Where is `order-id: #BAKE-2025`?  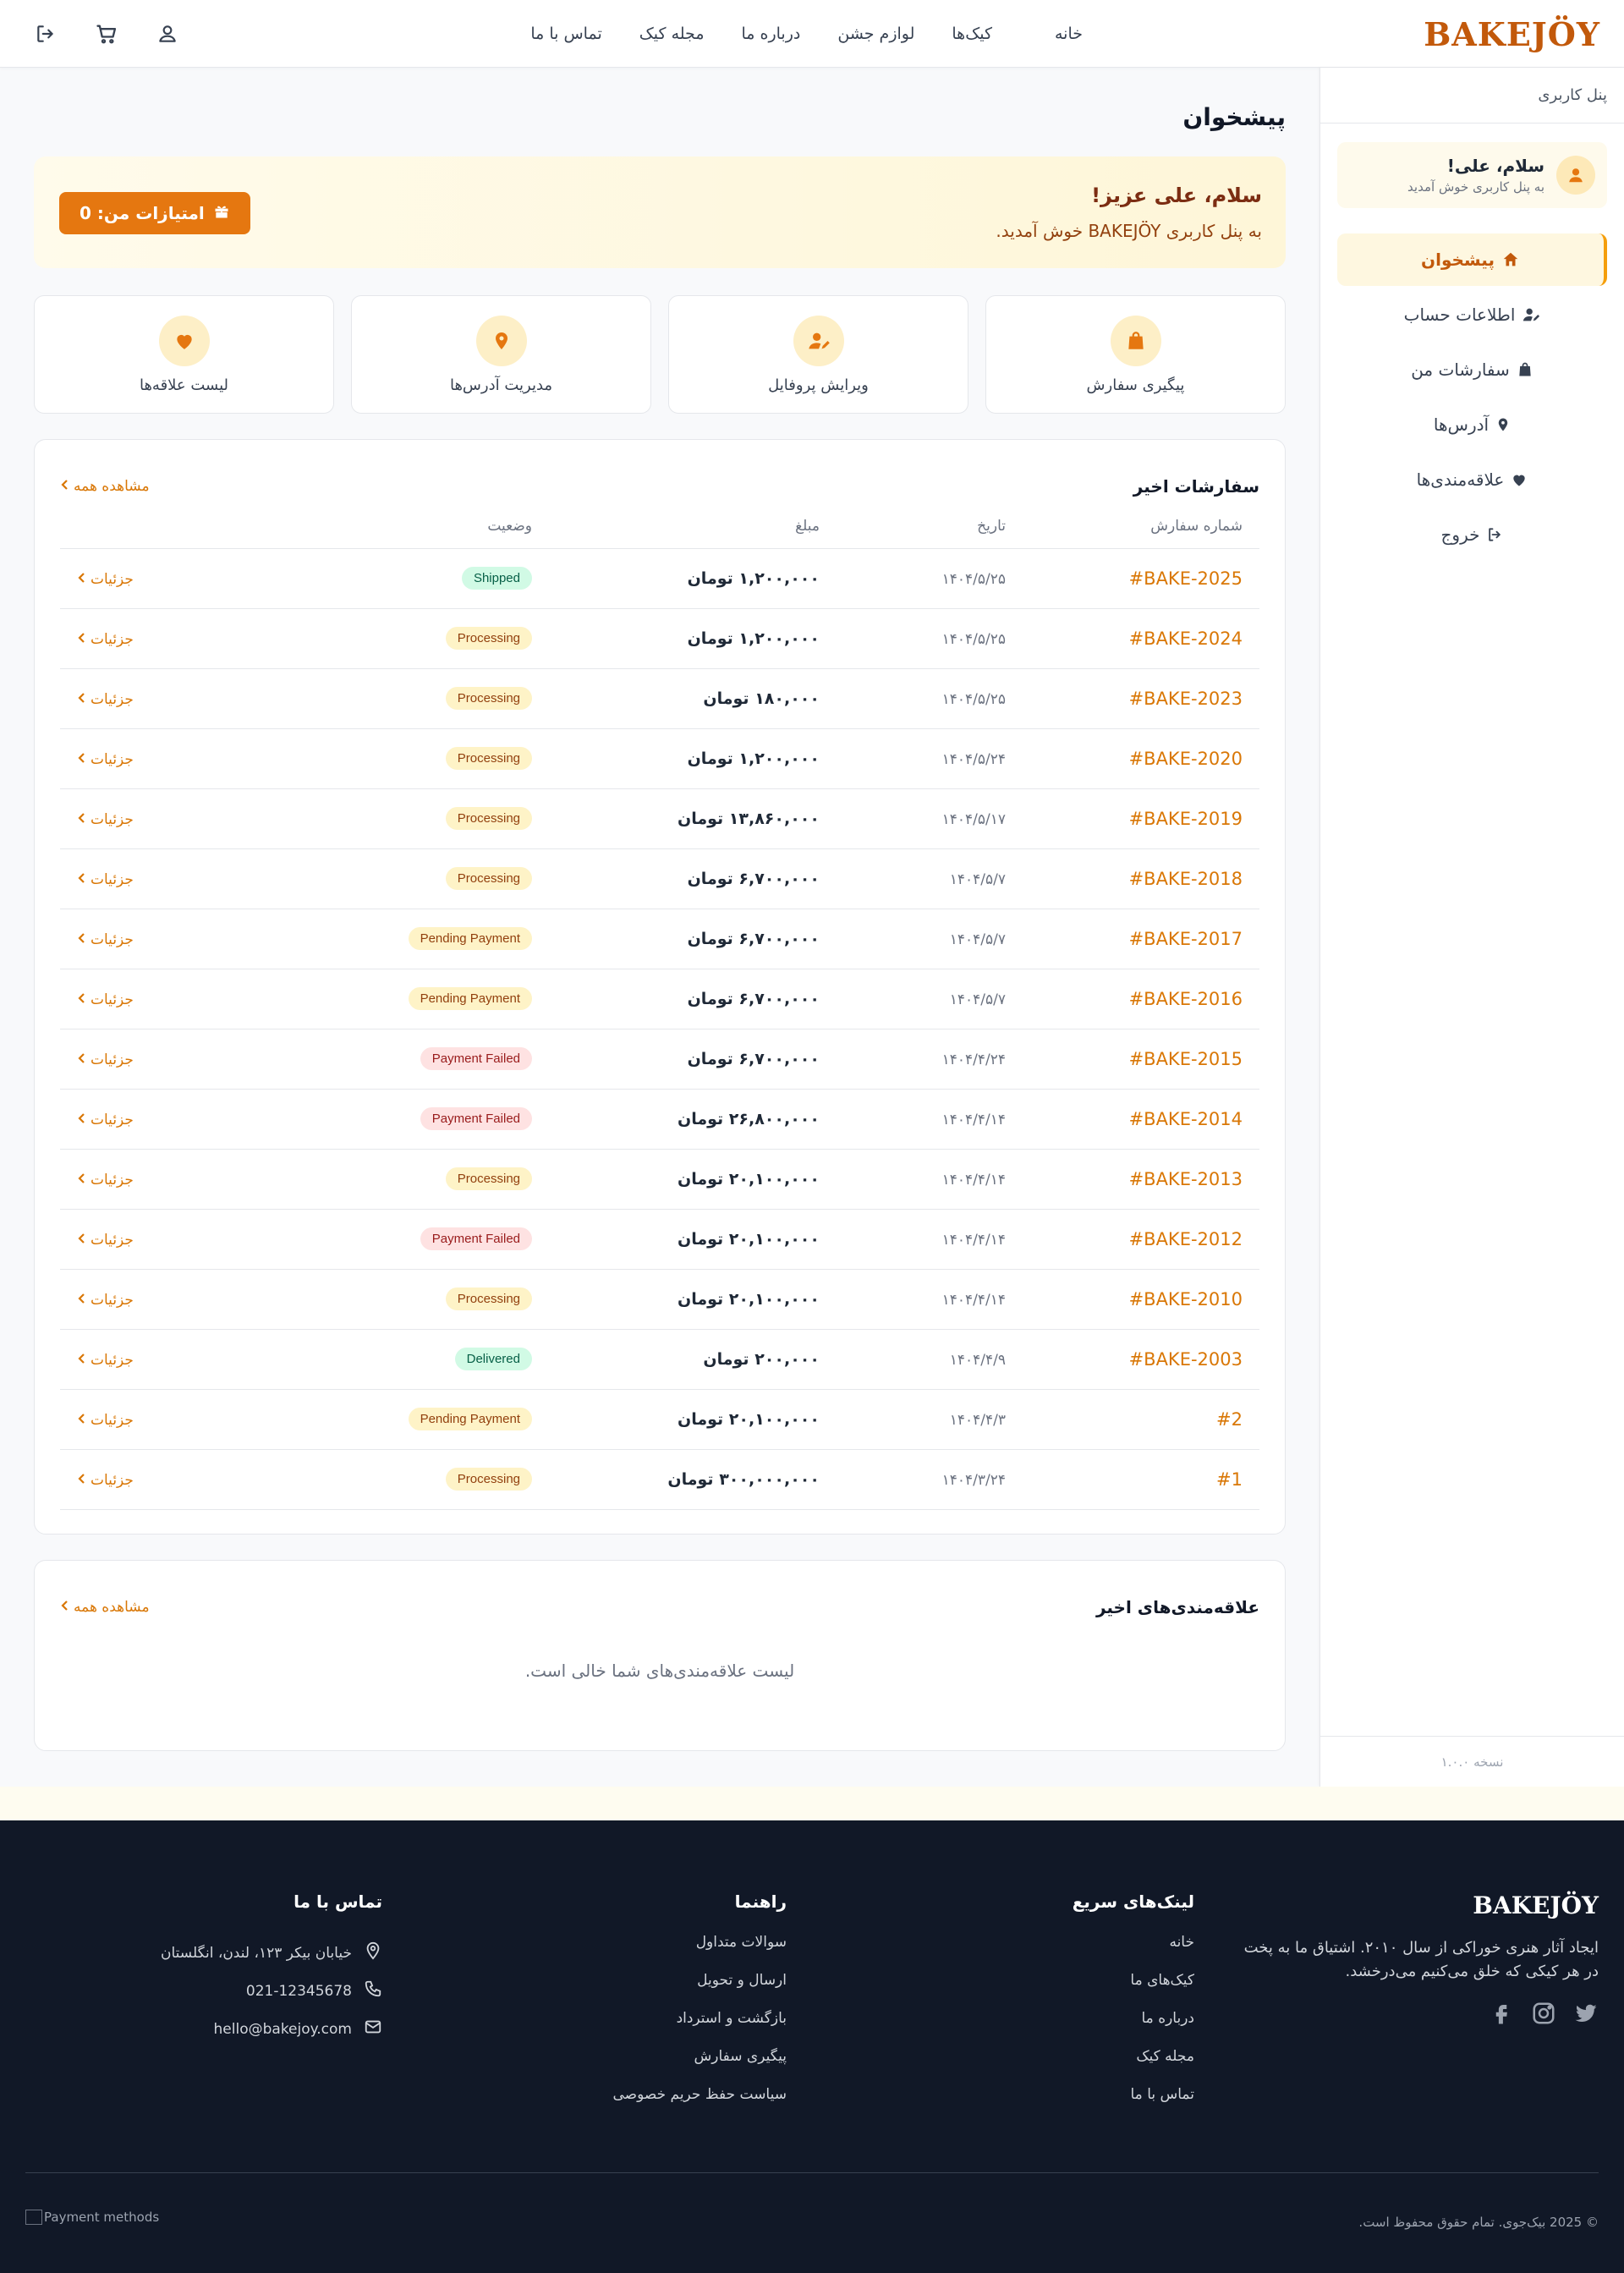 order-id: #BAKE-2025 is located at coordinates (1125, 578).